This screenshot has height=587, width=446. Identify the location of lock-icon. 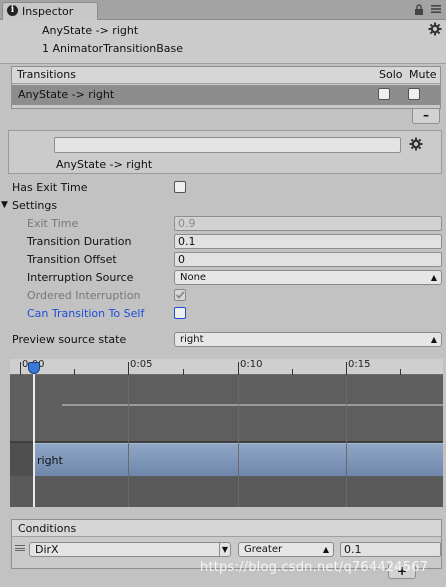
(420, 10).